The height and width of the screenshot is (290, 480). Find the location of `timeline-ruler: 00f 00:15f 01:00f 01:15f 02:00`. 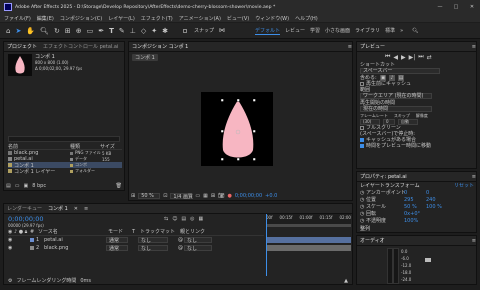

timeline-ruler: 00f 00:15f 01:00f 01:15f 02:00 is located at coordinates (308, 219).